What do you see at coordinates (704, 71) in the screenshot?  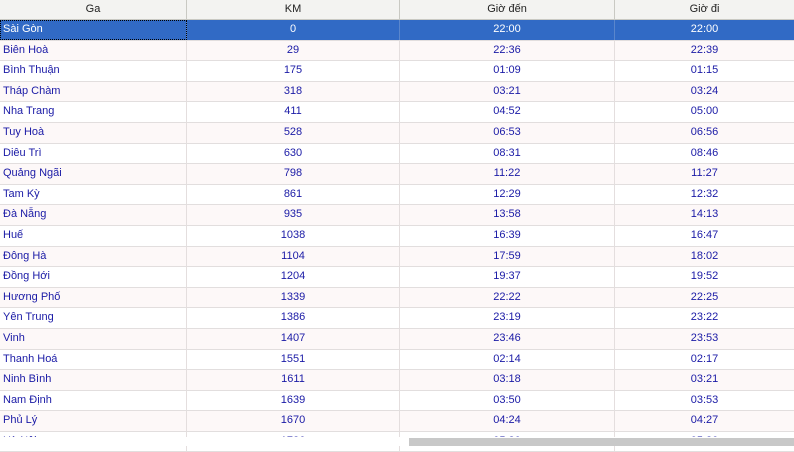 I see `cell-departure: 01:15` at bounding box center [704, 71].